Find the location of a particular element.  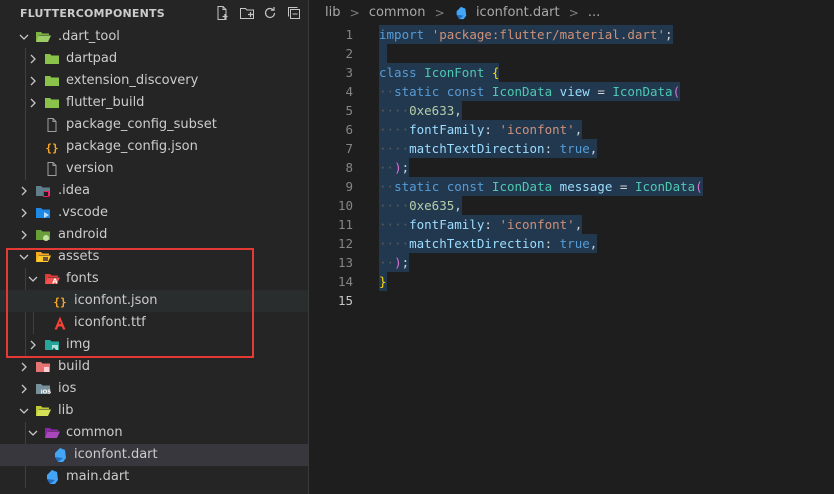

tree-item-fonts: Afonts is located at coordinates (154, 279).